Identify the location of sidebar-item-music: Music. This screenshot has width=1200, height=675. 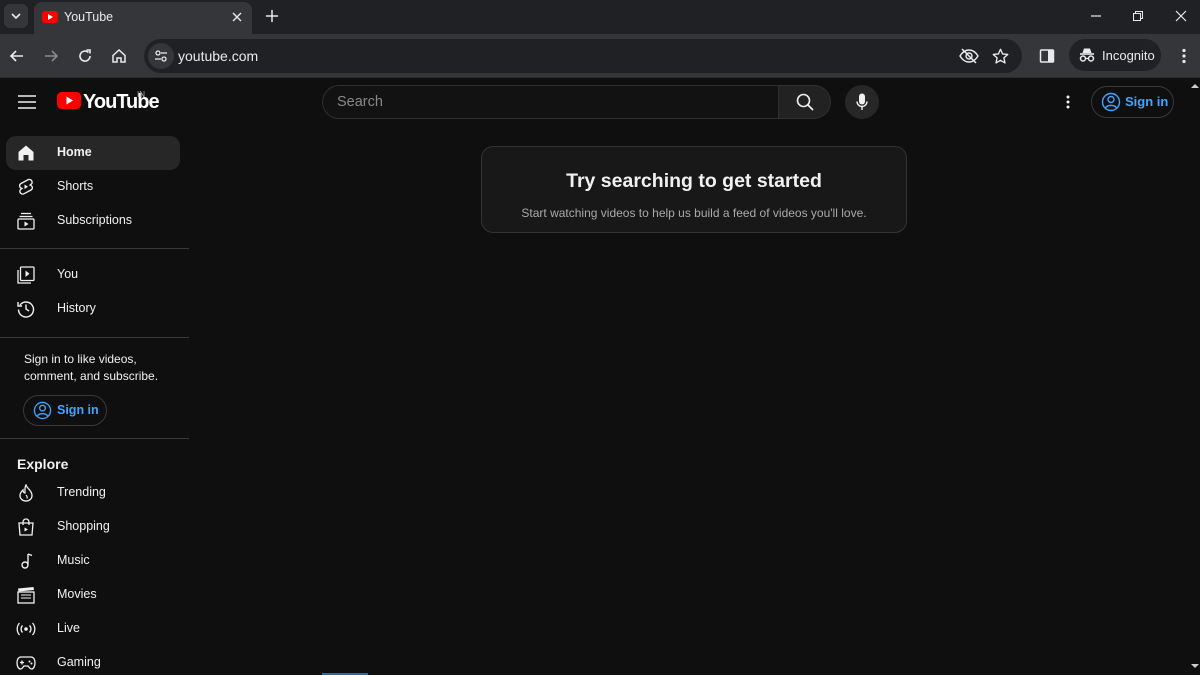
(93, 561).